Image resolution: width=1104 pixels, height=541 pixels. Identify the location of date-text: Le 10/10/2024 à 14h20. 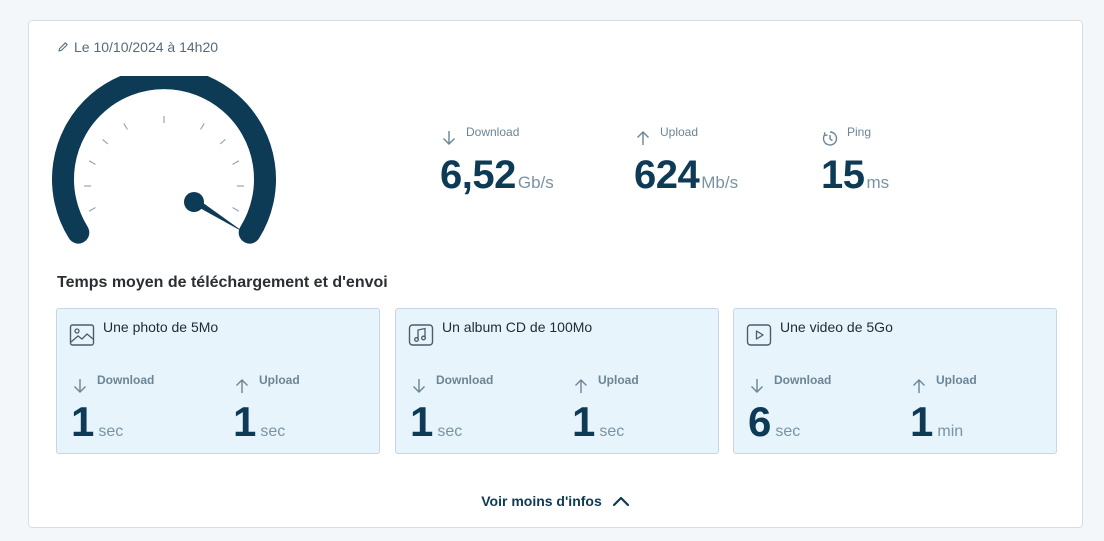
(146, 47).